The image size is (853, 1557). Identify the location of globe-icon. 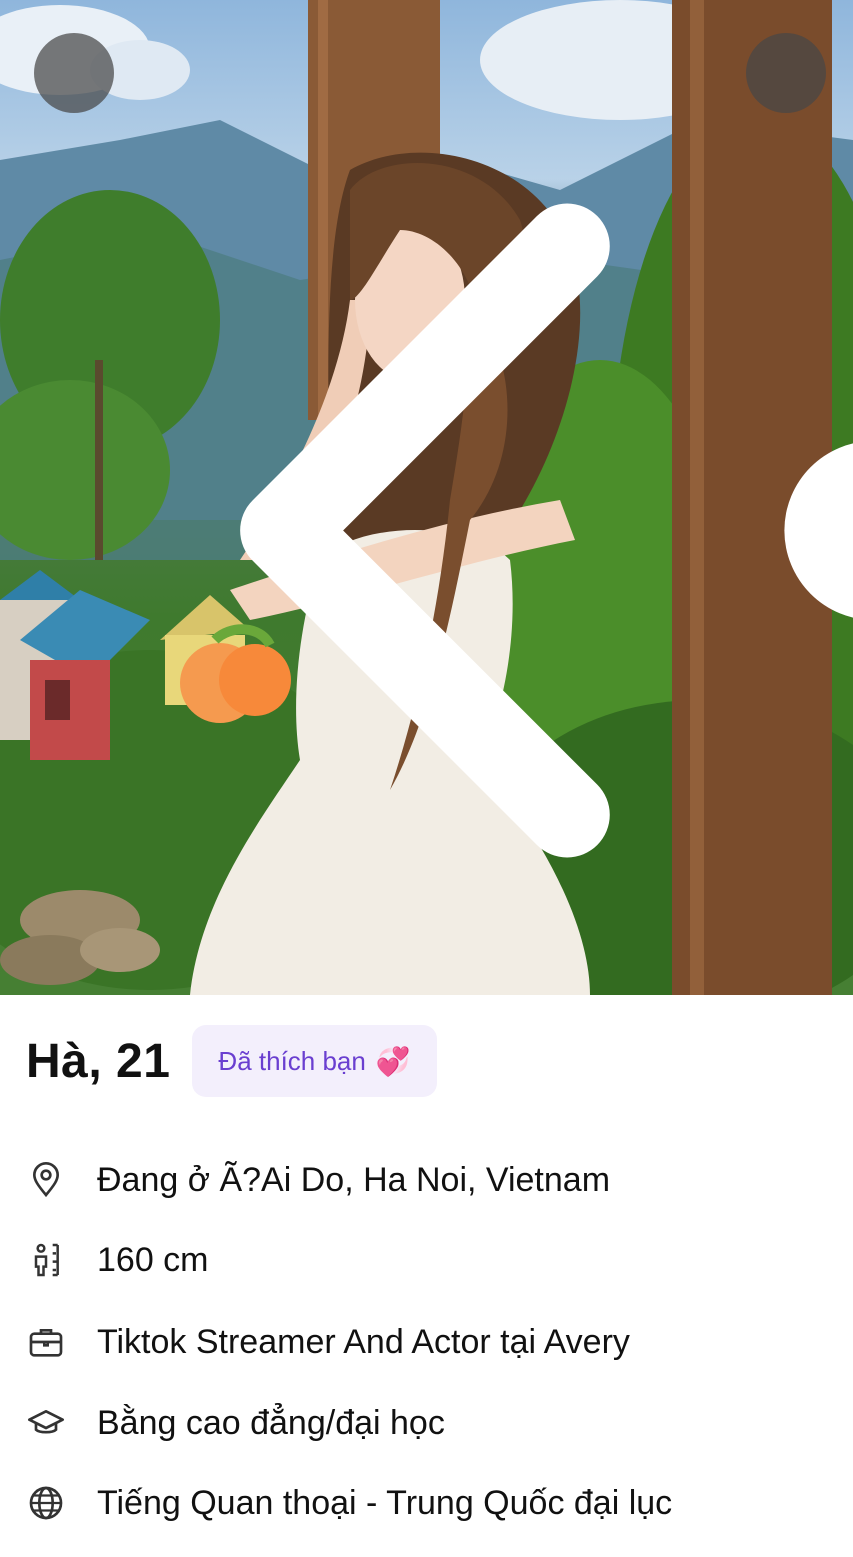
(46, 1503).